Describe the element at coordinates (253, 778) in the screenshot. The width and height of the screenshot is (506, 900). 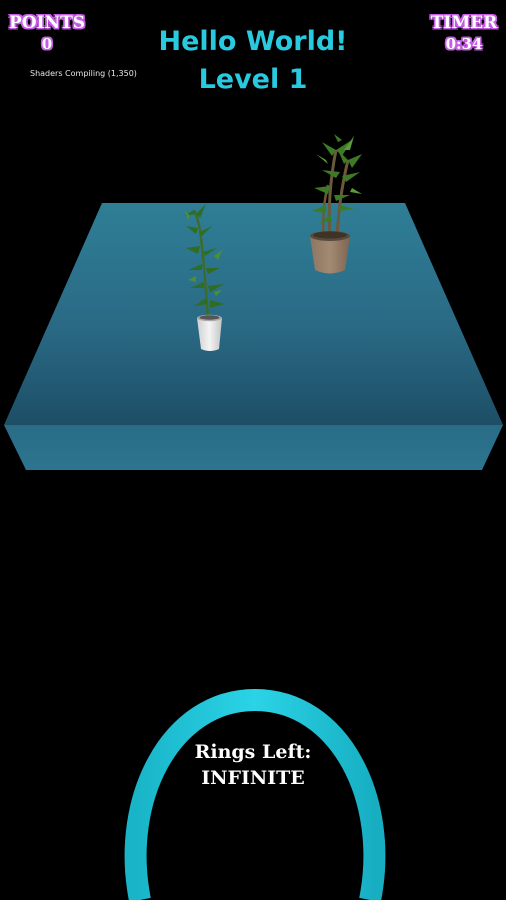
I see `rings-left-value: INFINITE` at that location.